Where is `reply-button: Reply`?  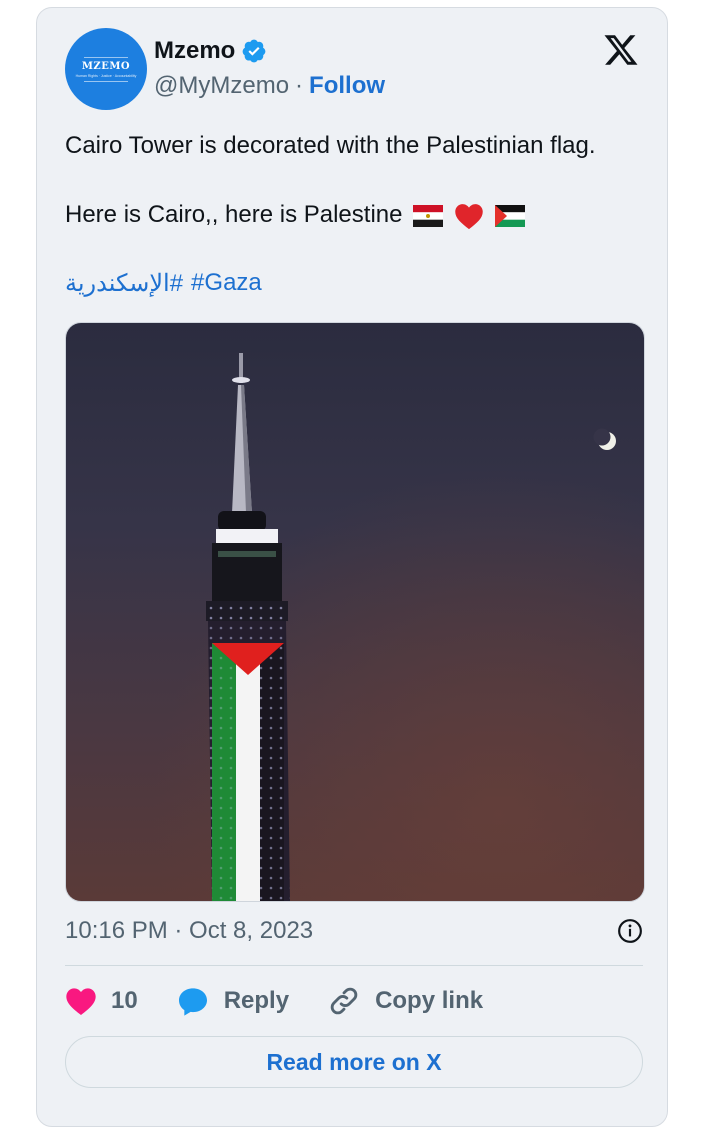 reply-button: Reply is located at coordinates (232, 1001).